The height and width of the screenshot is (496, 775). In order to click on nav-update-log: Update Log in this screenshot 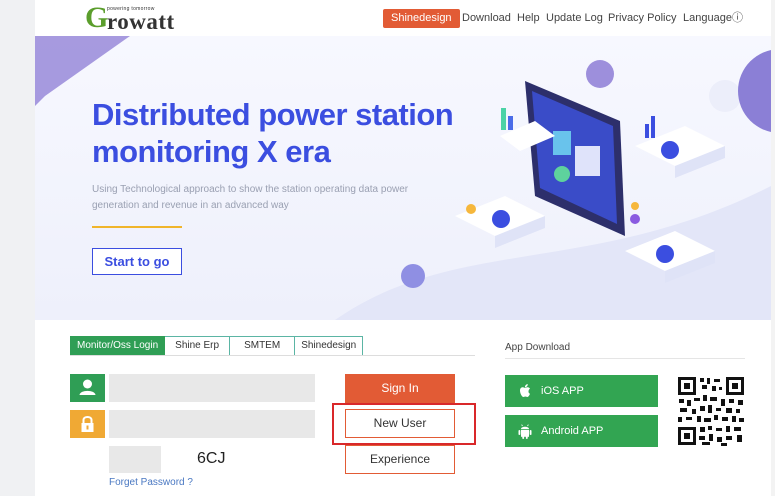, I will do `click(574, 18)`.